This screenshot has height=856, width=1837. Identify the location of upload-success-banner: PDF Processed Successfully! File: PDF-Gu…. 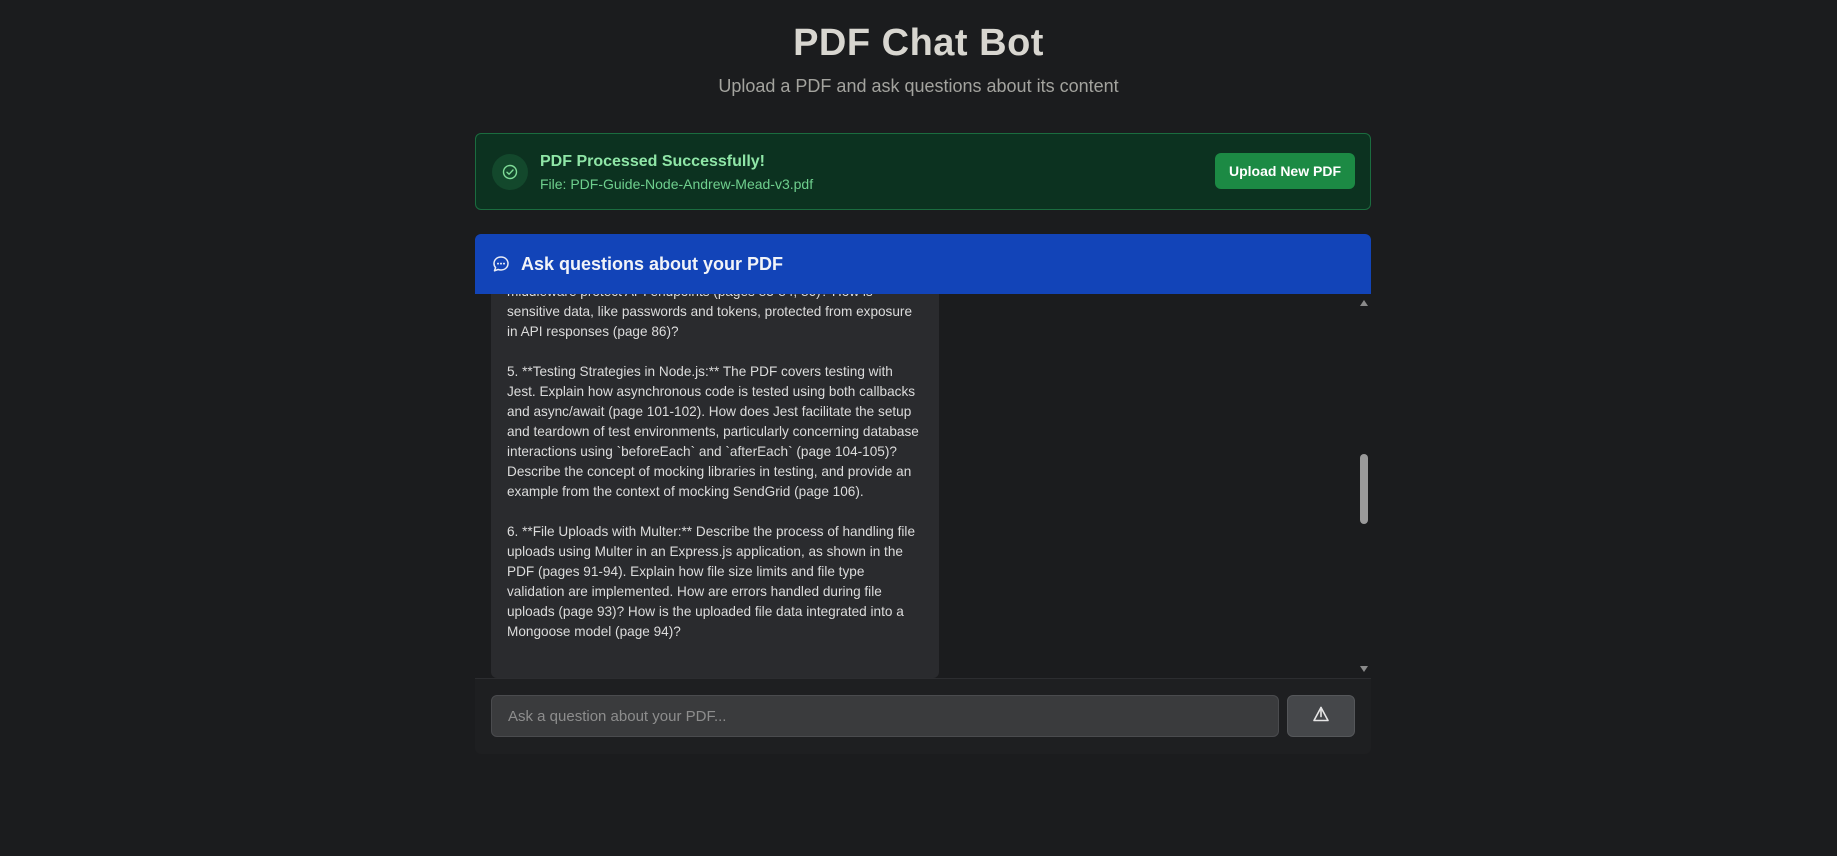
(923, 171).